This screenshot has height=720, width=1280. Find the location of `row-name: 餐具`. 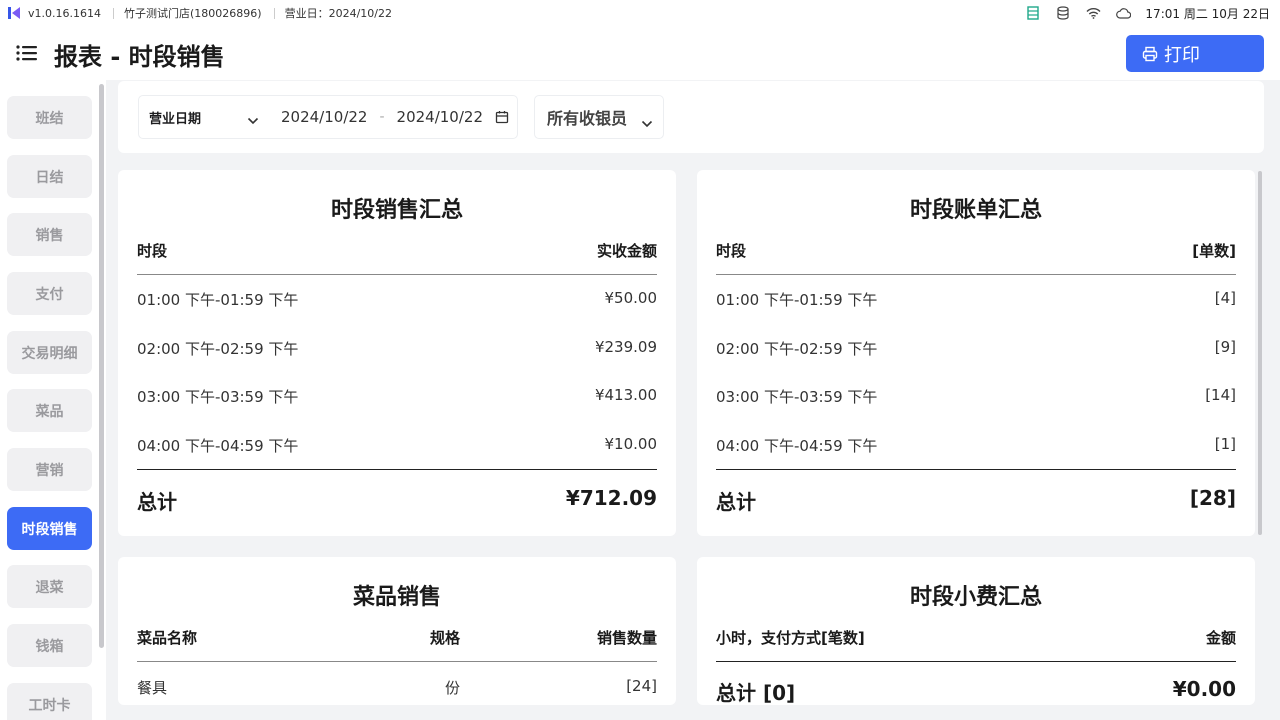

row-name: 餐具 is located at coordinates (152, 688).